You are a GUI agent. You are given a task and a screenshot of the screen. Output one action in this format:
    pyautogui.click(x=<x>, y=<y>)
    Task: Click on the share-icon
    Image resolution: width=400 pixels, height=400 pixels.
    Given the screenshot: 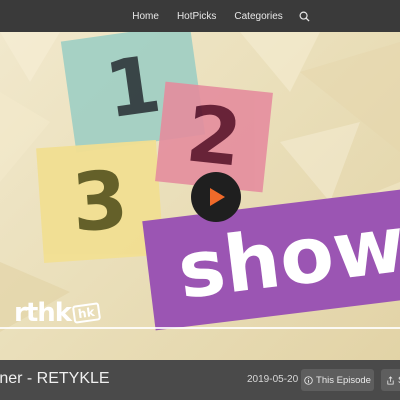 What is the action you would take?
    pyautogui.click(x=390, y=380)
    